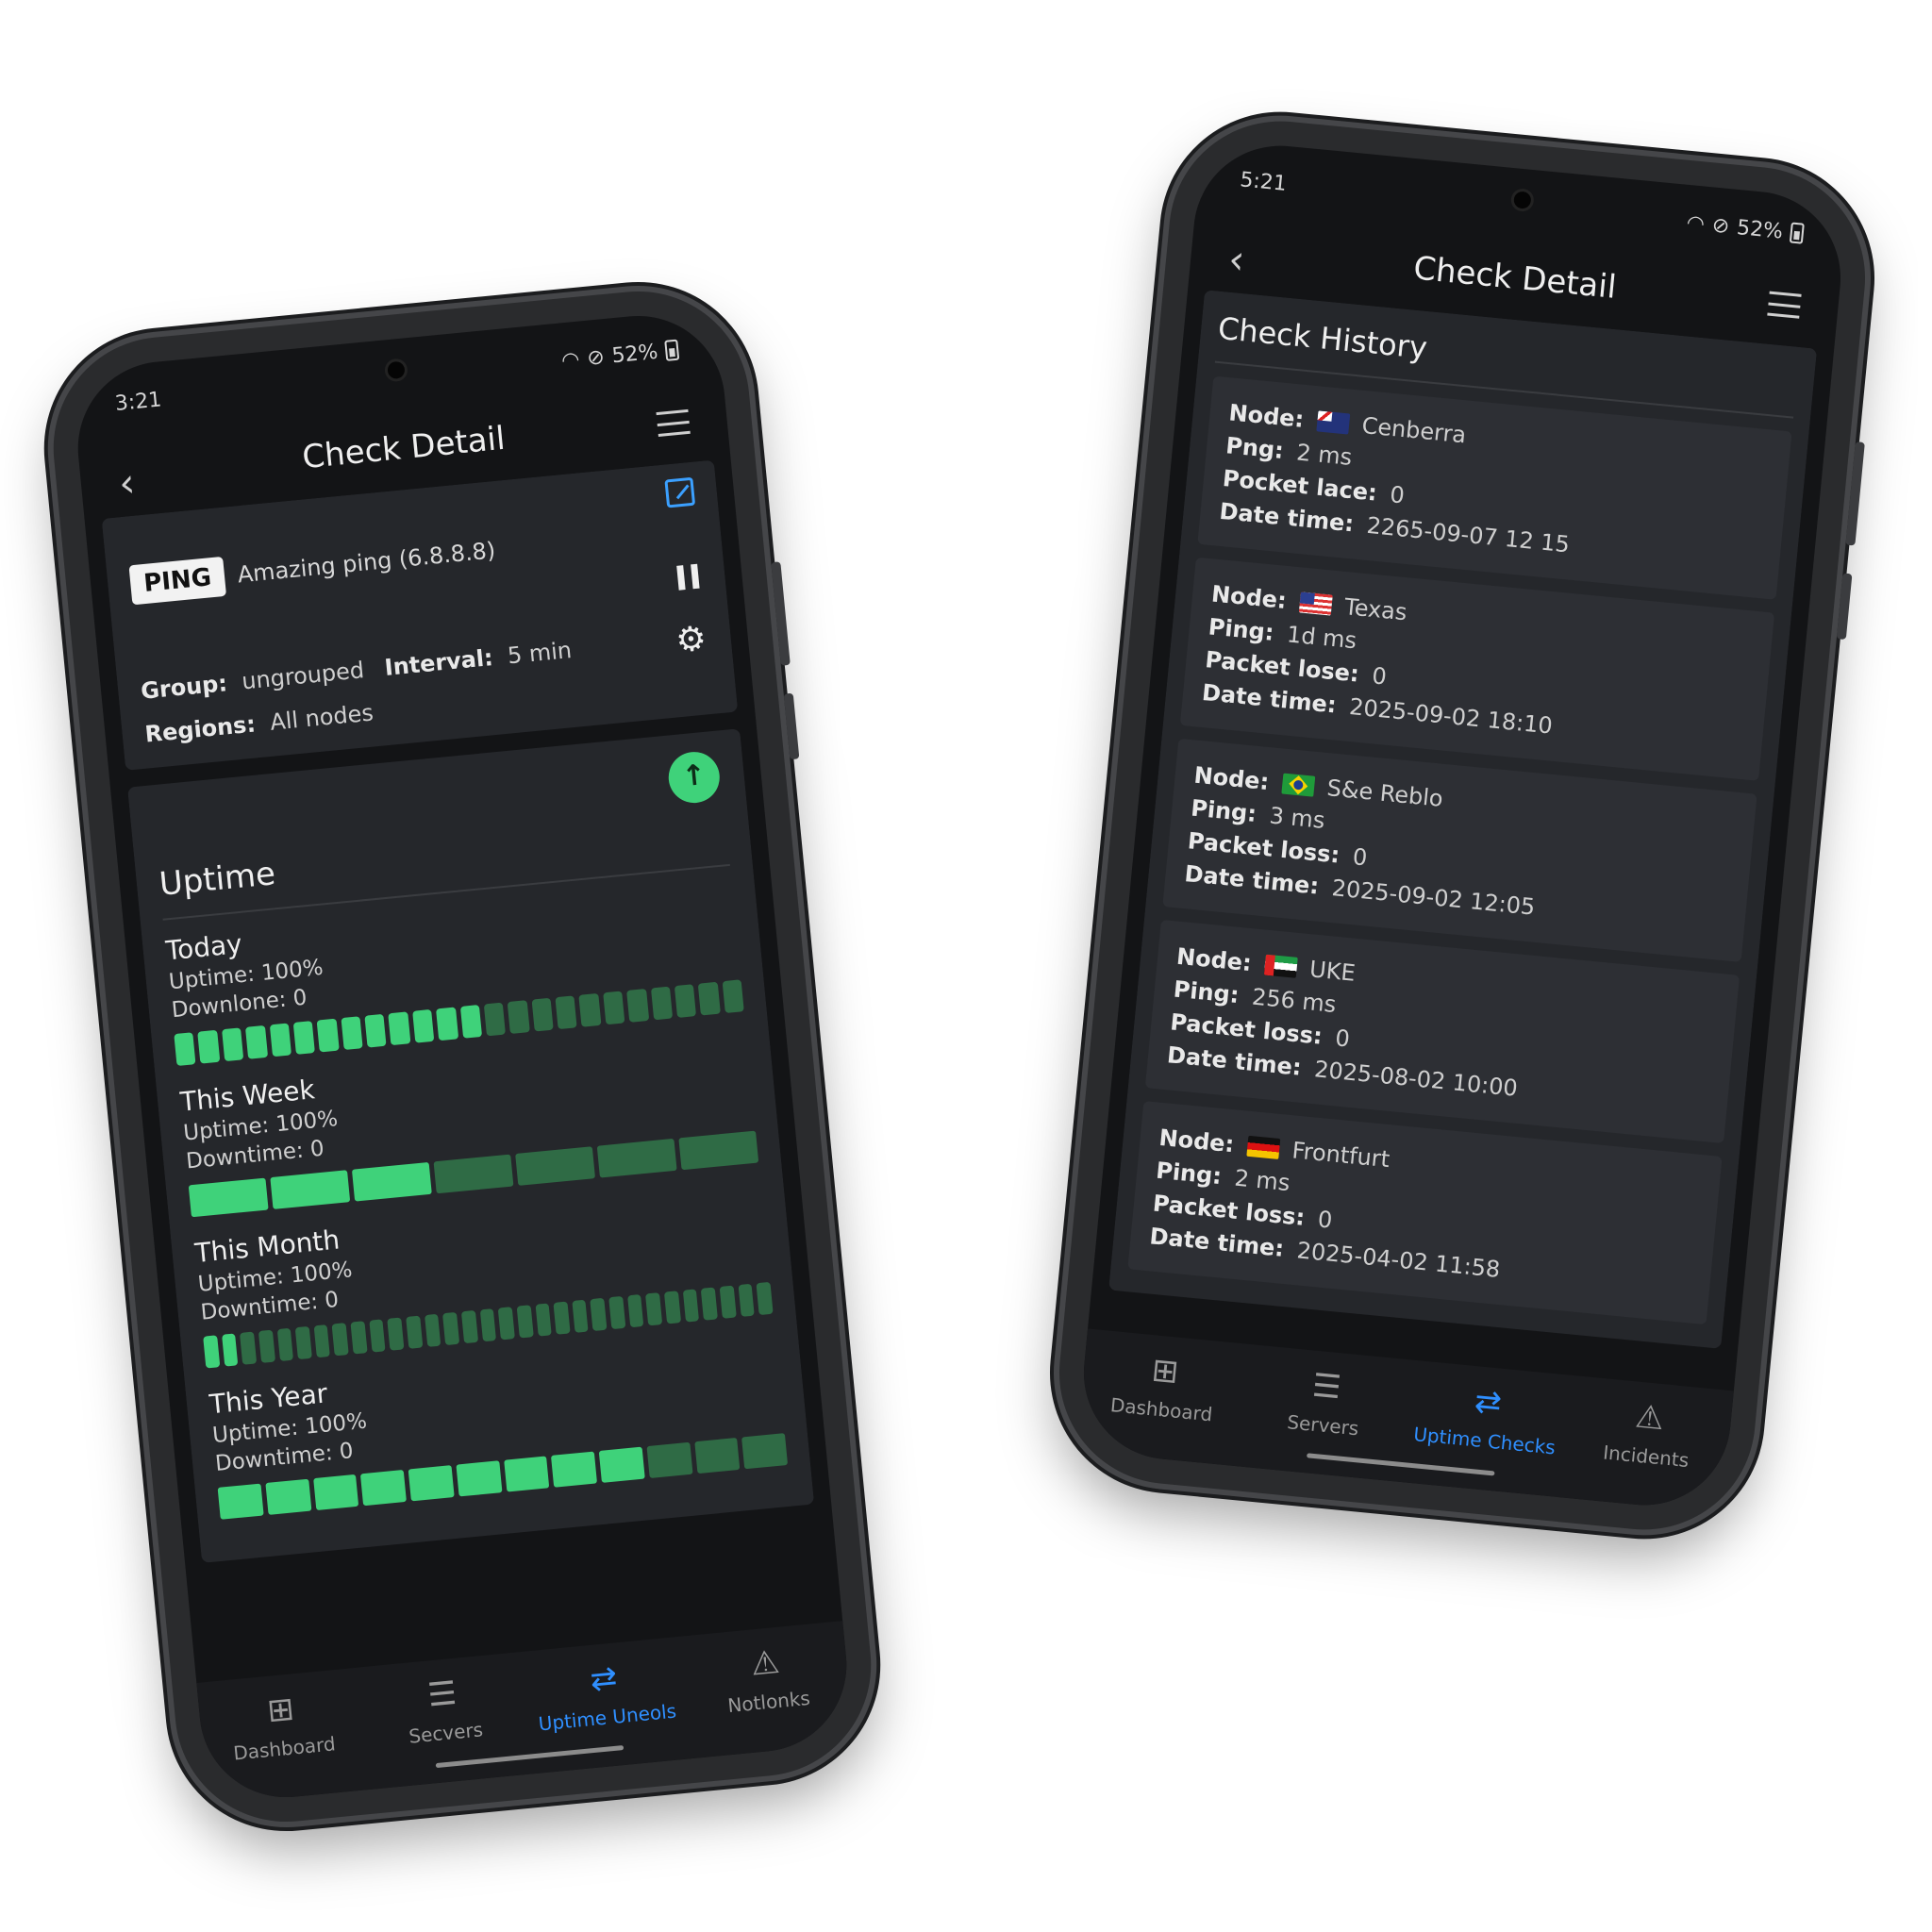  What do you see at coordinates (1414, 430) in the screenshot?
I see `node-name: Cenberra` at bounding box center [1414, 430].